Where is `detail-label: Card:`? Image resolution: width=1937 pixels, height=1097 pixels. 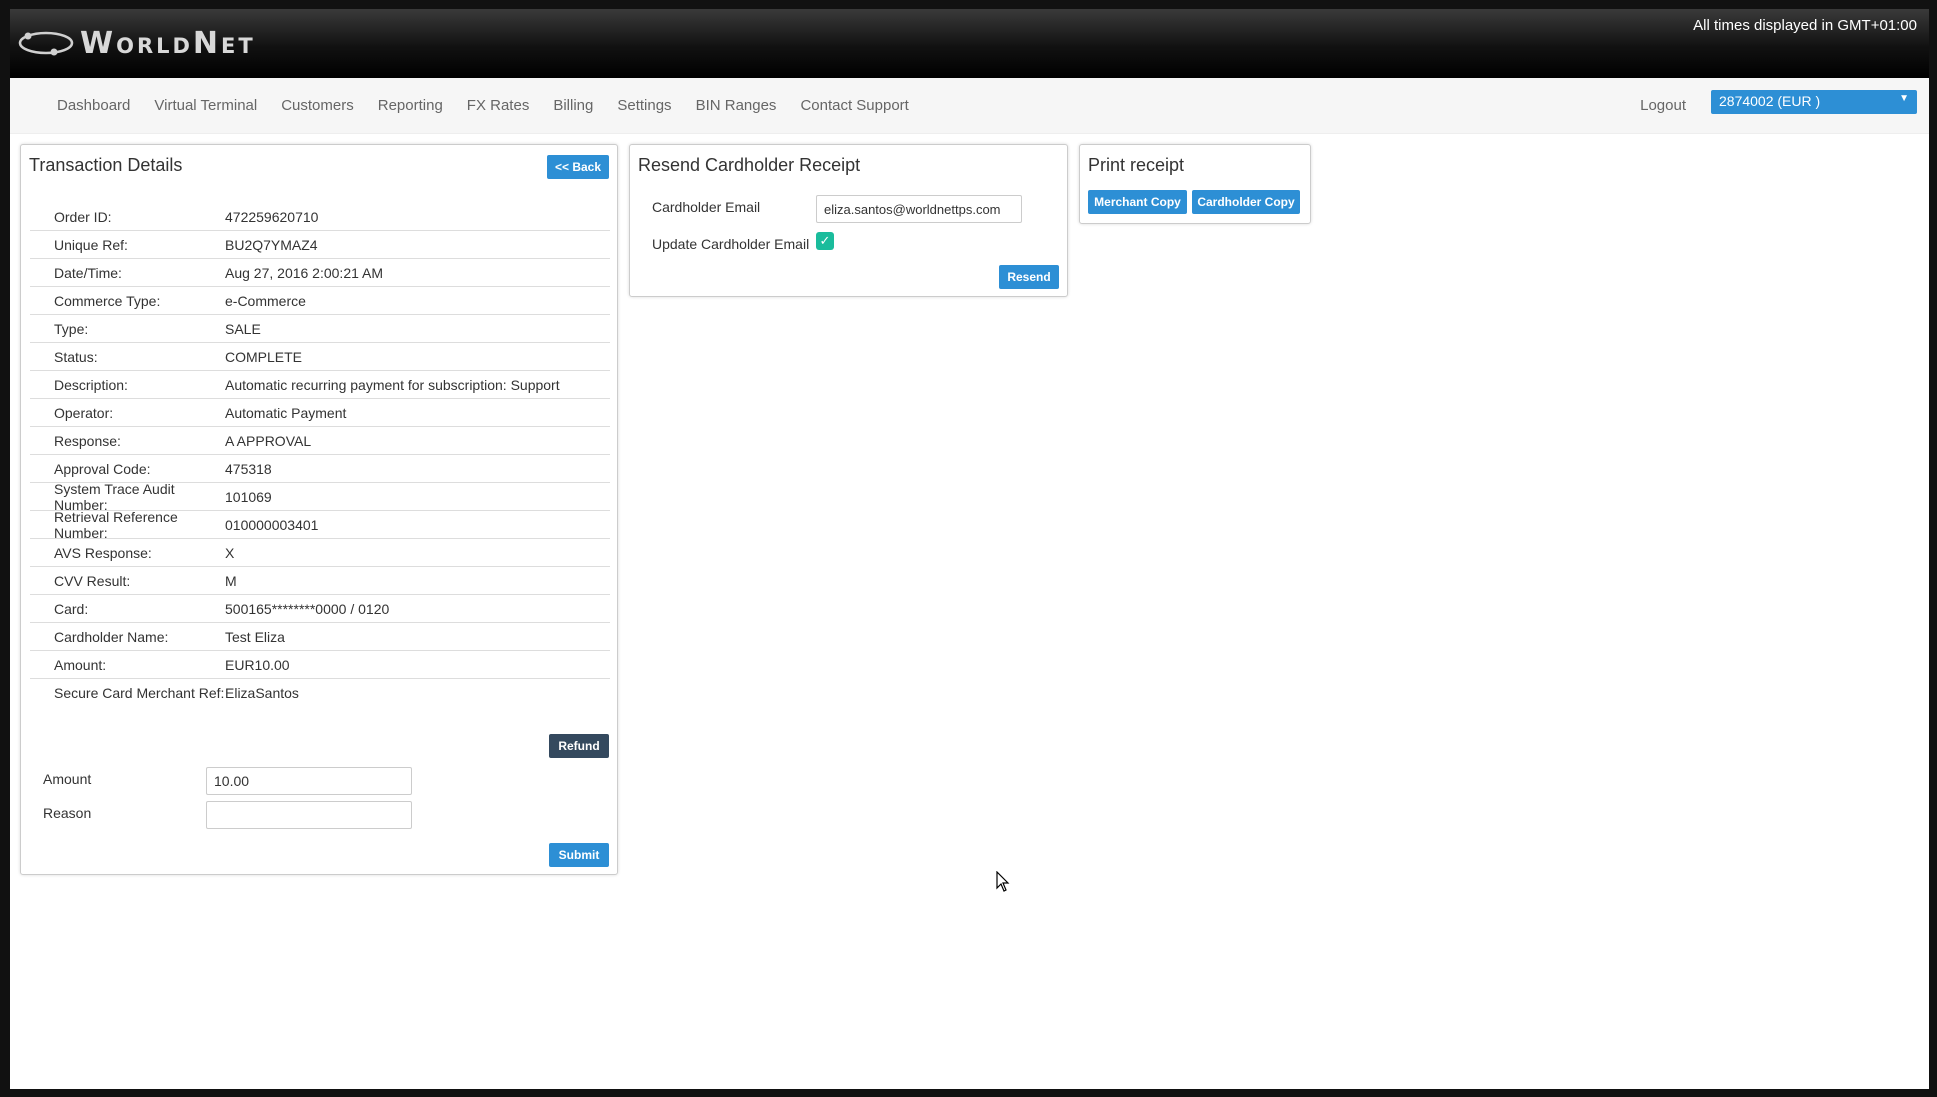 detail-label: Card: is located at coordinates (71, 608).